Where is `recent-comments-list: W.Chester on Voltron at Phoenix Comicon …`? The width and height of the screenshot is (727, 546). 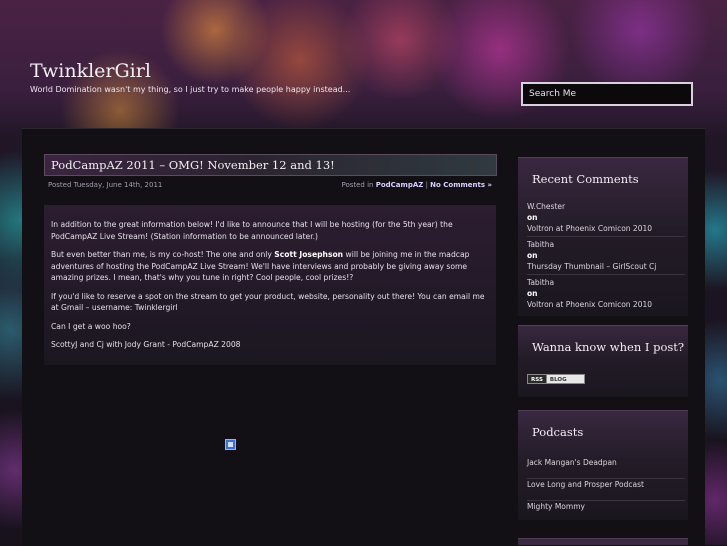
recent-comments-list: W.Chester on Voltron at Phoenix Comicon … is located at coordinates (606, 257).